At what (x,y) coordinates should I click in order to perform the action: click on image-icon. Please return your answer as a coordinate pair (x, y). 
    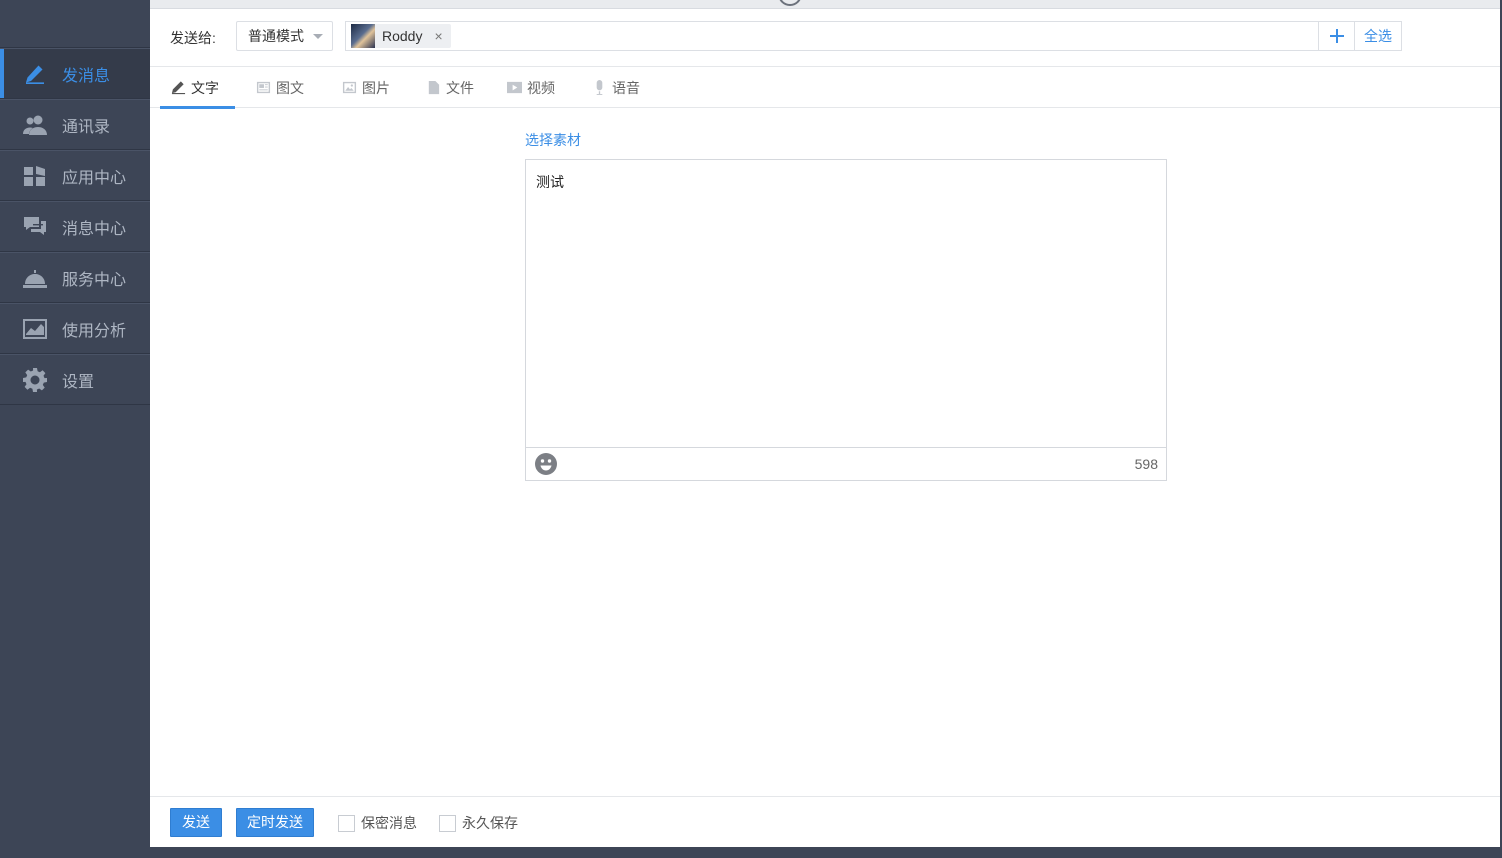
    Looking at the image, I should click on (349, 88).